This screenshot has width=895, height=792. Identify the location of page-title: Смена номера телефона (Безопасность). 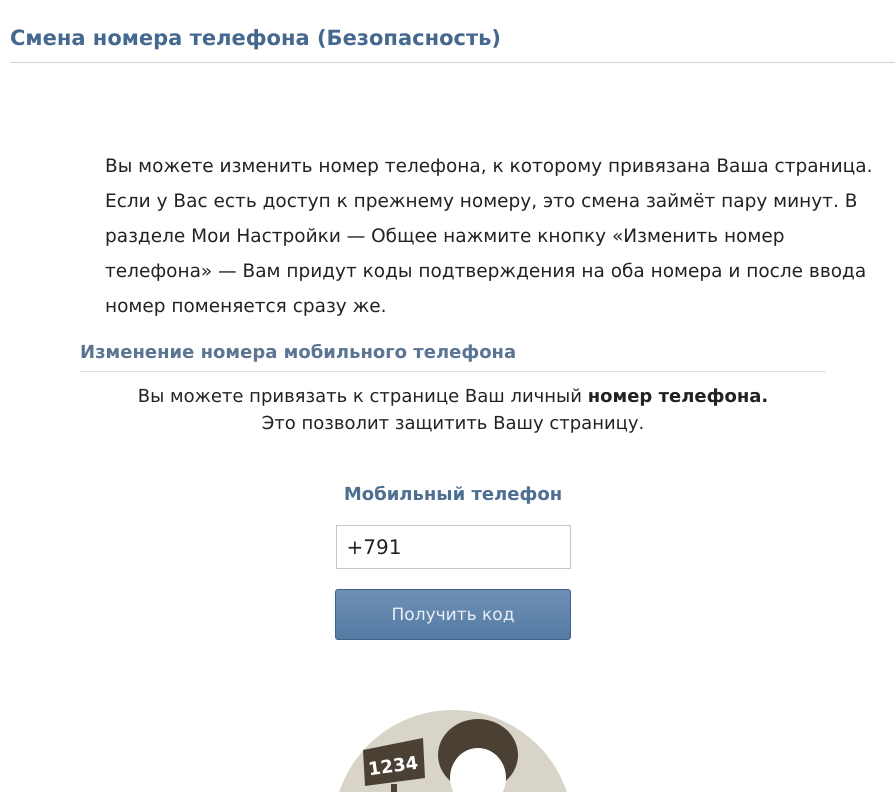
(255, 38).